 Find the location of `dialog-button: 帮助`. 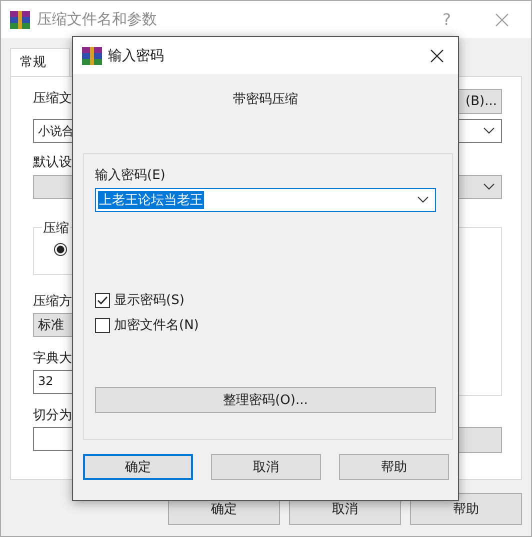

dialog-button: 帮助 is located at coordinates (394, 467).